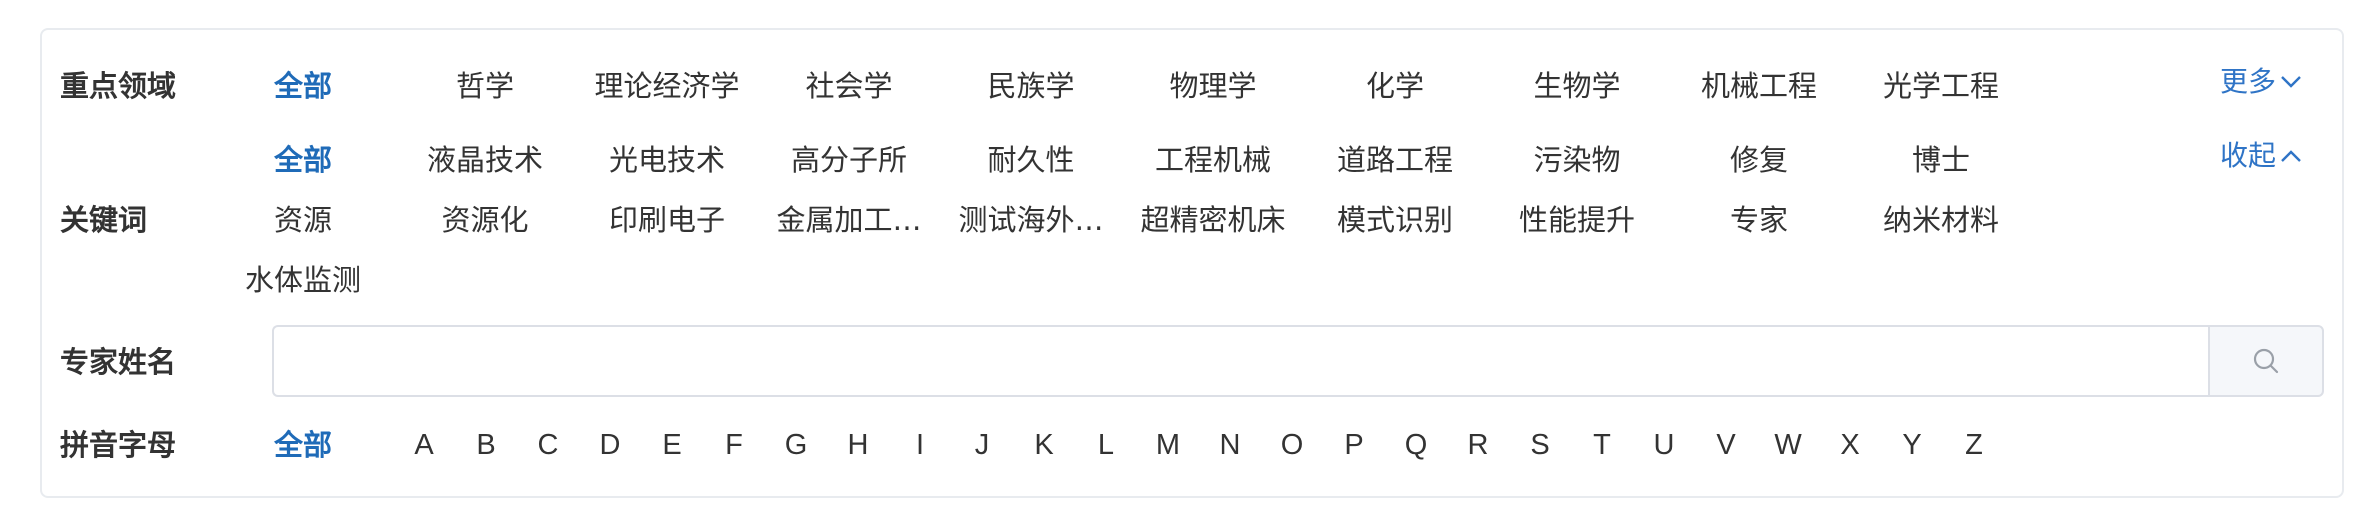 The width and height of the screenshot is (2378, 516). Describe the element at coordinates (1941, 86) in the screenshot. I see `field-option: 光学工程` at that location.